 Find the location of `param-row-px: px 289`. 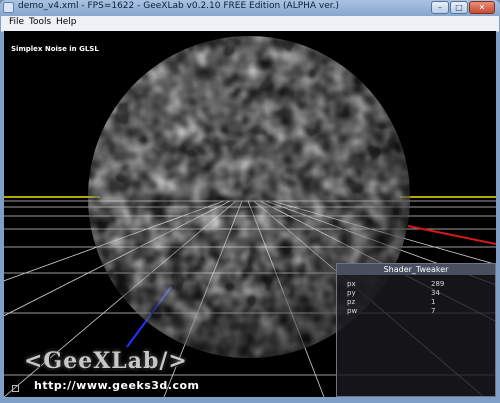

param-row-px: px 289 is located at coordinates (416, 284).